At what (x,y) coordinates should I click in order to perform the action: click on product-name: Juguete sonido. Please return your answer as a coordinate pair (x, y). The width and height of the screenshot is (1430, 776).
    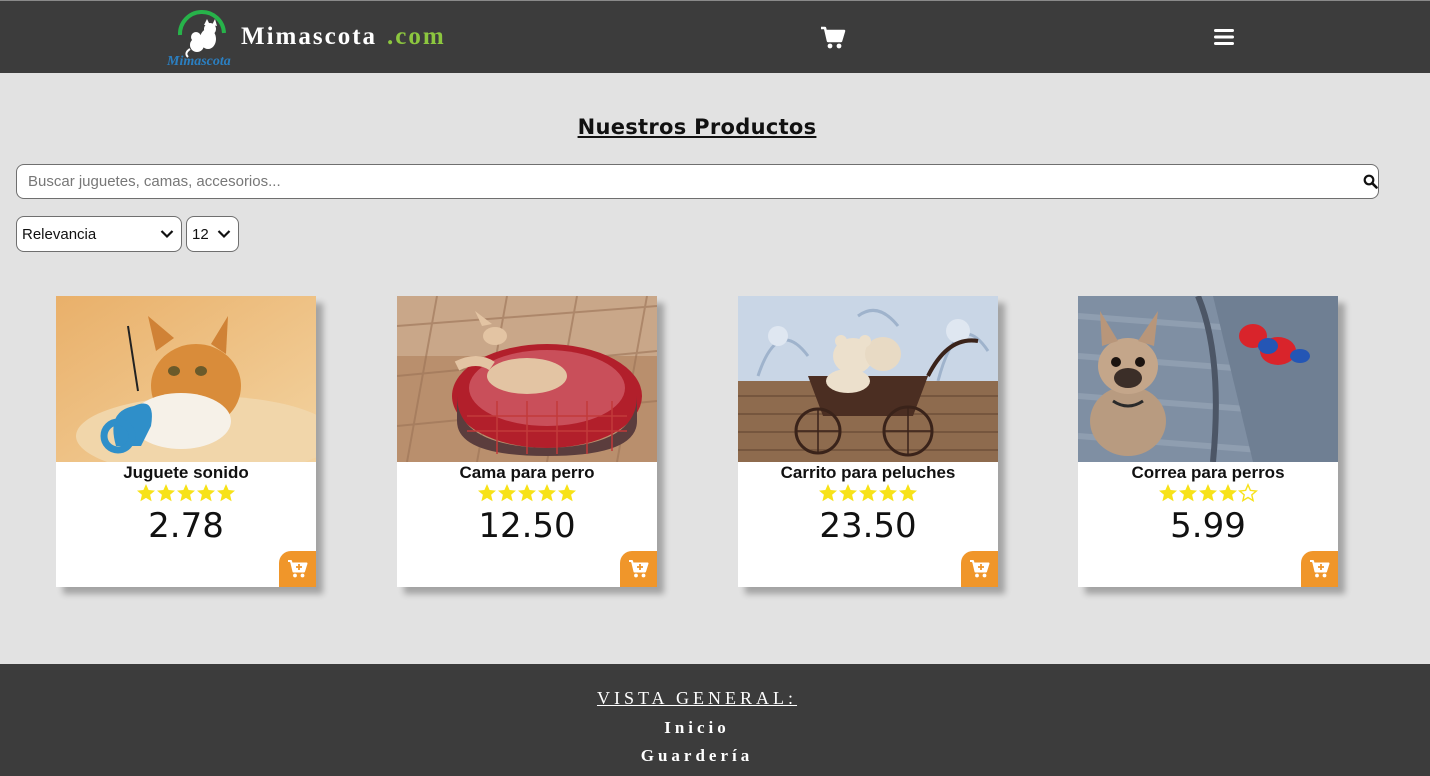
    Looking at the image, I should click on (186, 473).